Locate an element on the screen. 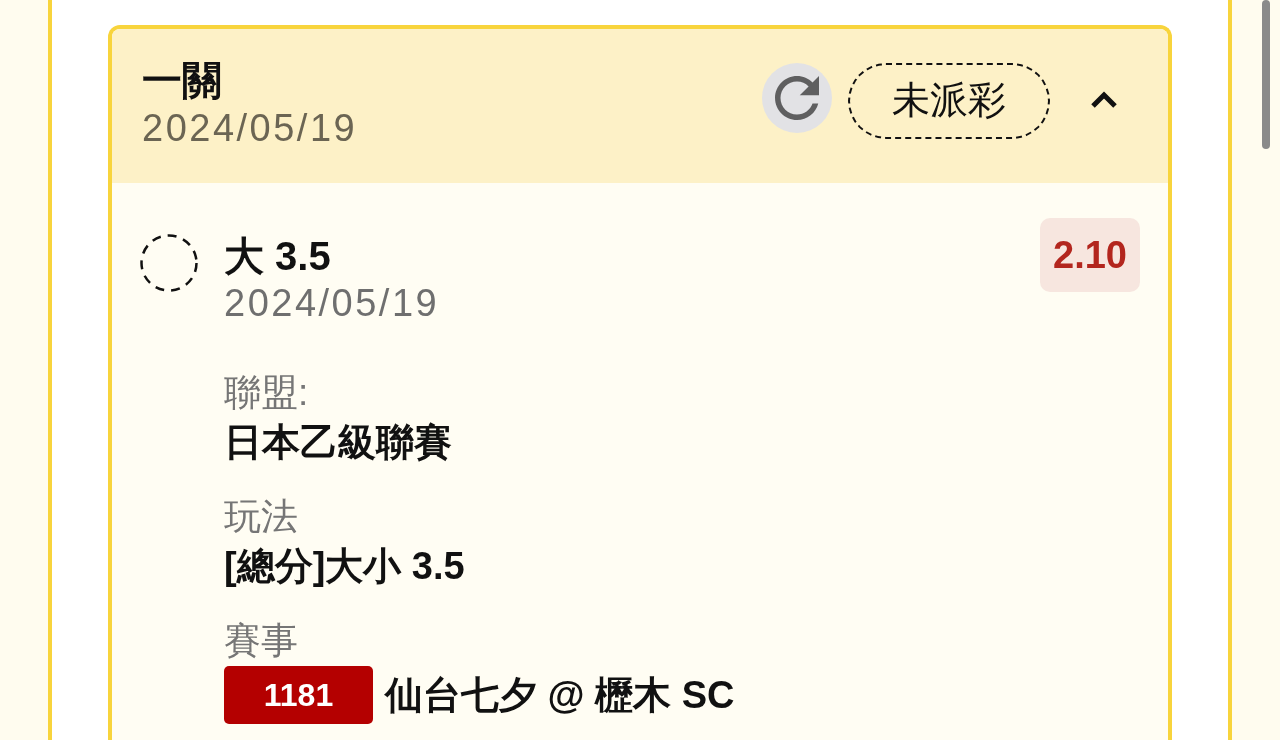 The image size is (1280, 740). dashed-circle-icon is located at coordinates (169, 263).